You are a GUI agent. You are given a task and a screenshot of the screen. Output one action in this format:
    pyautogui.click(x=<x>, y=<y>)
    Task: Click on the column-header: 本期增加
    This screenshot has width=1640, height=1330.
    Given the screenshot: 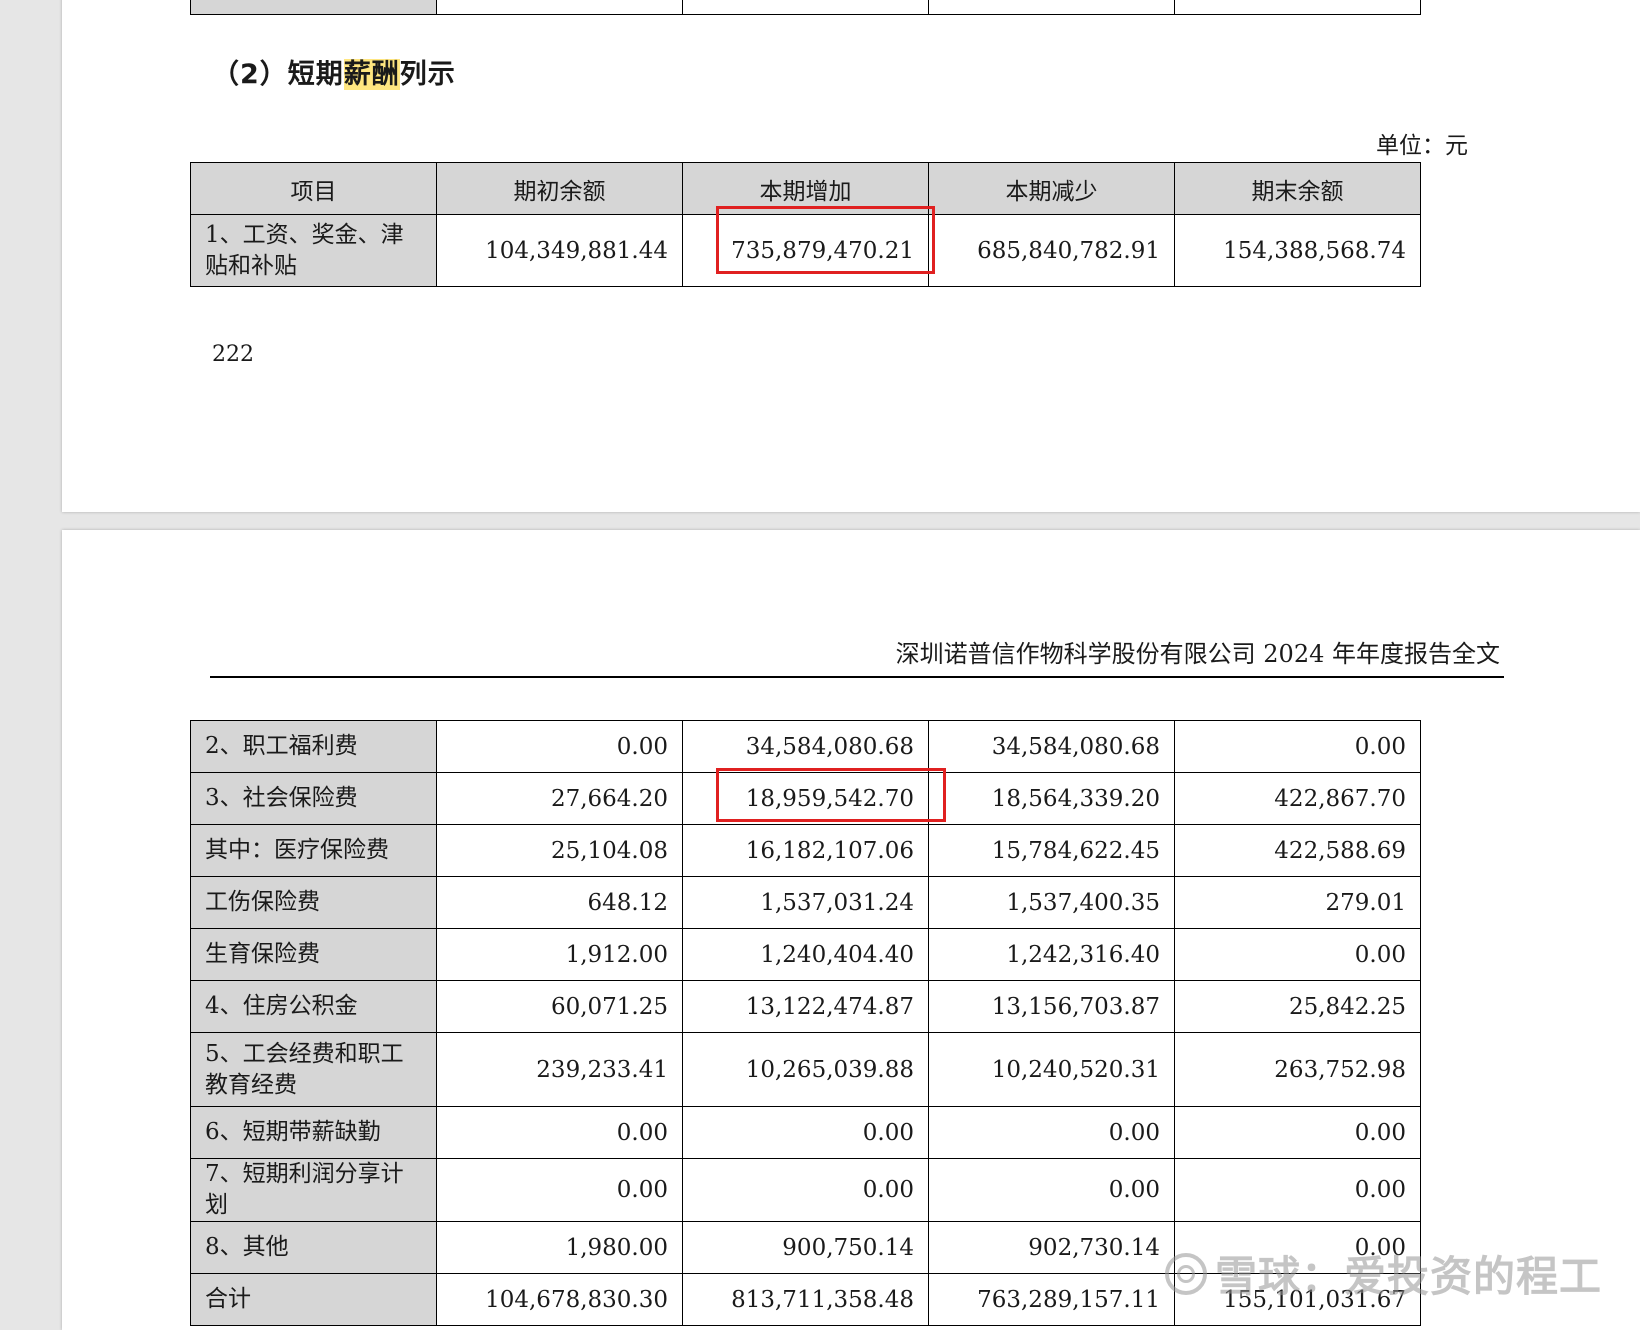 What is the action you would take?
    pyautogui.click(x=805, y=188)
    